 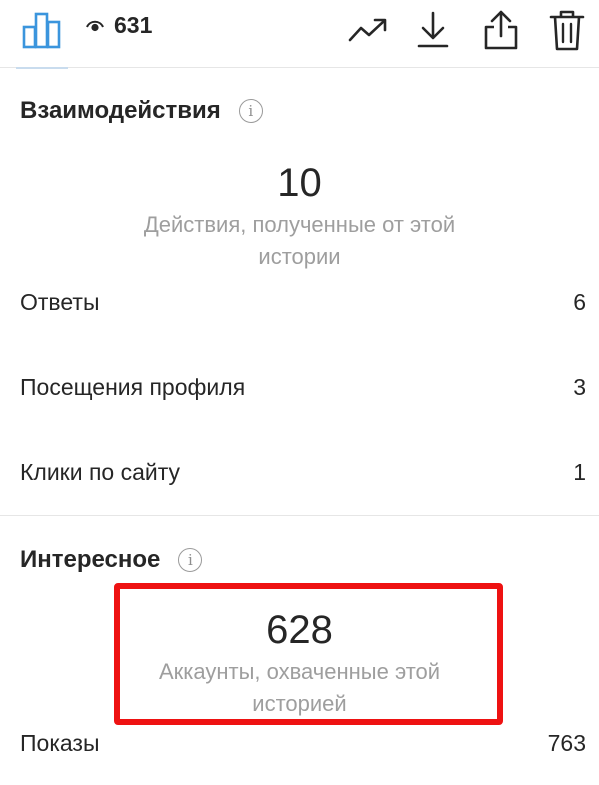 I want to click on trash-icon, so click(x=567, y=30).